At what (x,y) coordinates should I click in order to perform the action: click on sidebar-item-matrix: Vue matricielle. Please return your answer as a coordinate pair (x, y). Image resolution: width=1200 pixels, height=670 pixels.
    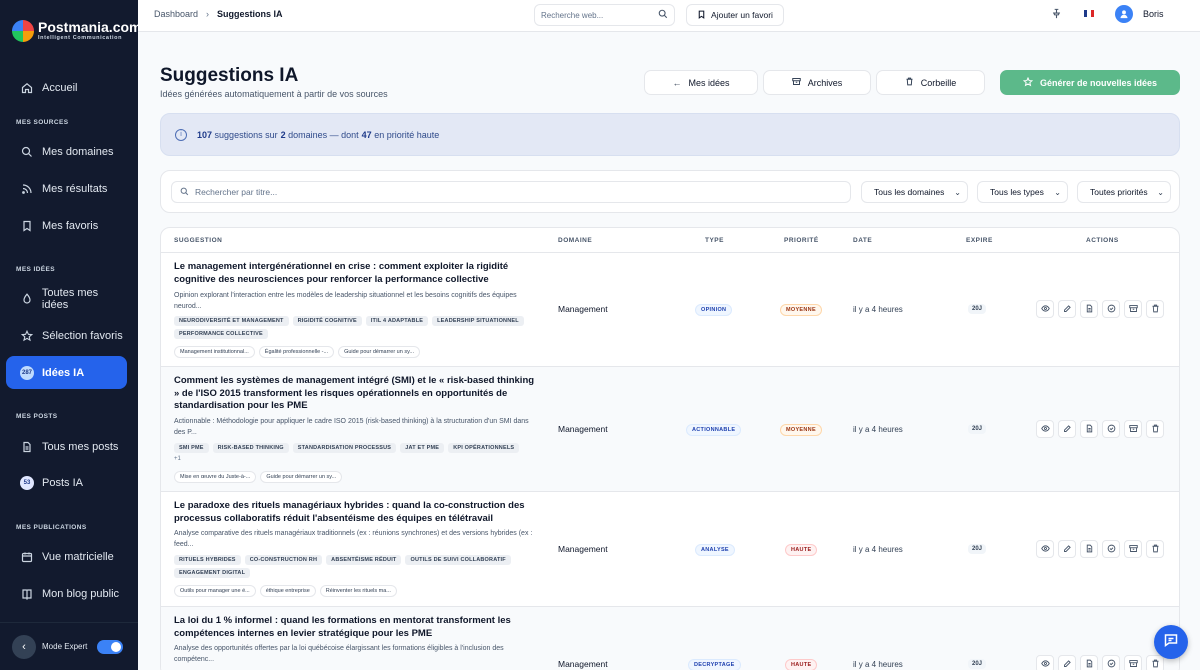
    Looking at the image, I should click on (66, 556).